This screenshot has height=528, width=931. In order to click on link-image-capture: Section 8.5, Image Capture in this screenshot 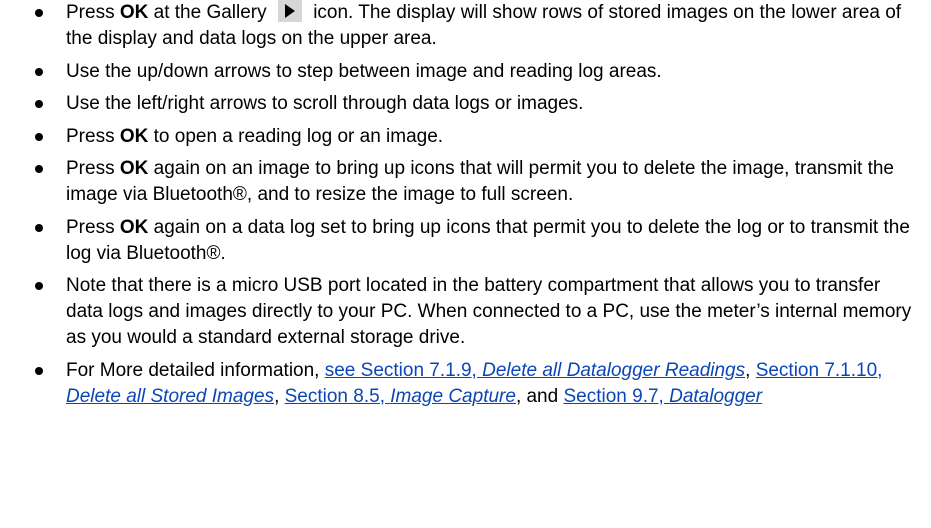, I will do `click(400, 396)`.